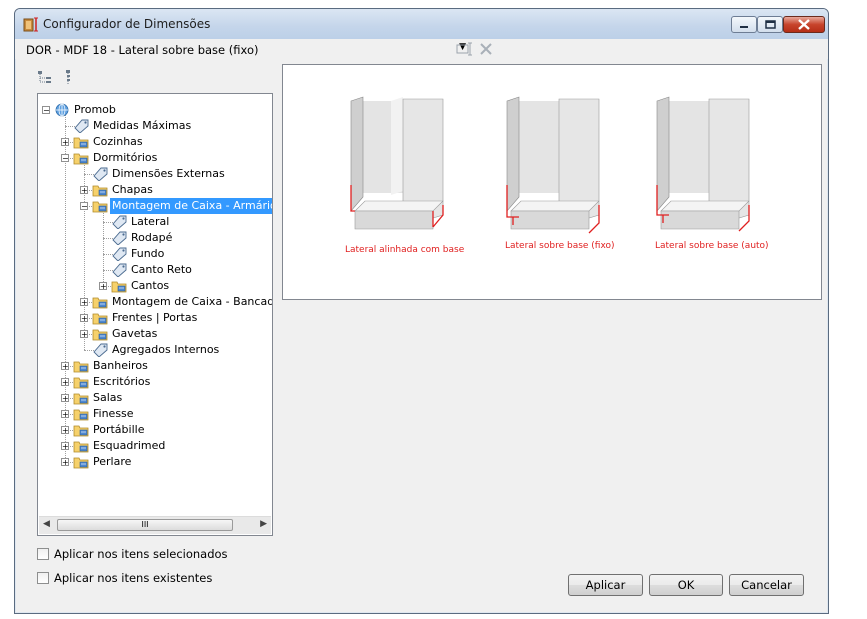 The image size is (867, 619). Describe the element at coordinates (62, 110) in the screenshot. I see `globe-icon` at that location.